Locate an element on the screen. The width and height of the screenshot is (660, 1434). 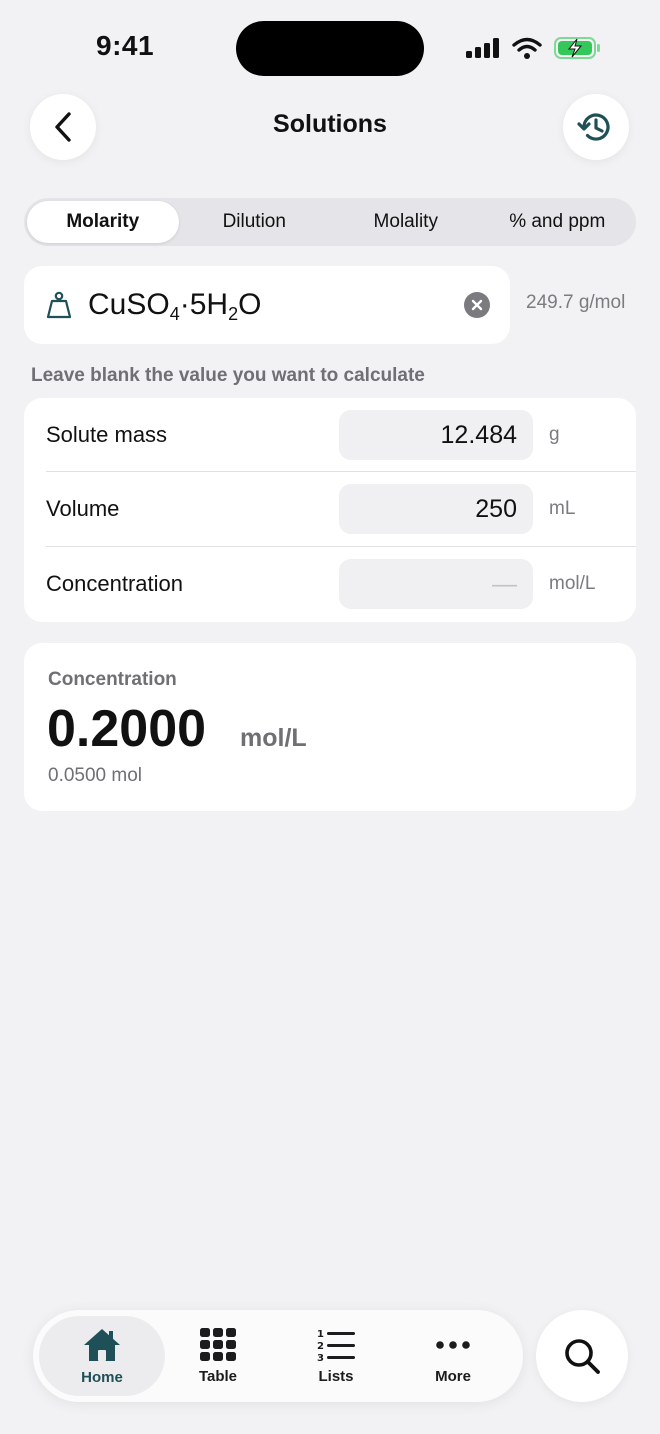
grid-icon is located at coordinates (218, 1344).